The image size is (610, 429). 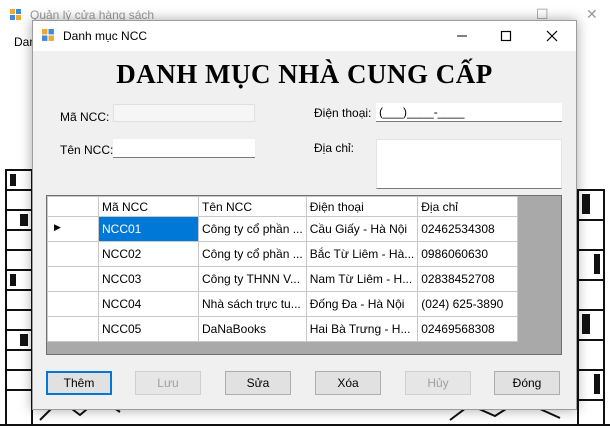 I want to click on table-cell: 0986060630, so click(x=468, y=254).